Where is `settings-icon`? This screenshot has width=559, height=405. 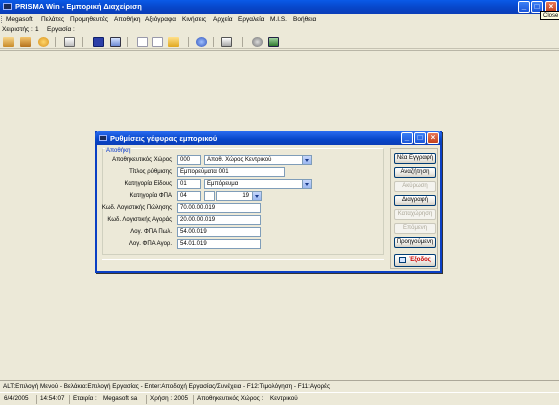 settings-icon is located at coordinates (257, 42).